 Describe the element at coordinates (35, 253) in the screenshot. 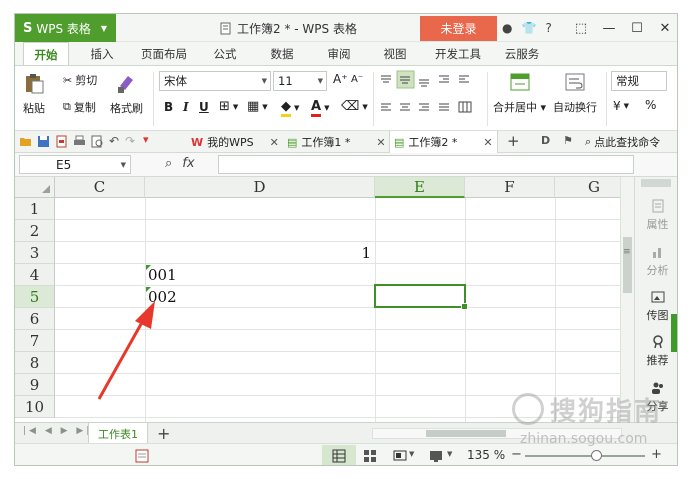

I see `row-header-3: 3` at that location.